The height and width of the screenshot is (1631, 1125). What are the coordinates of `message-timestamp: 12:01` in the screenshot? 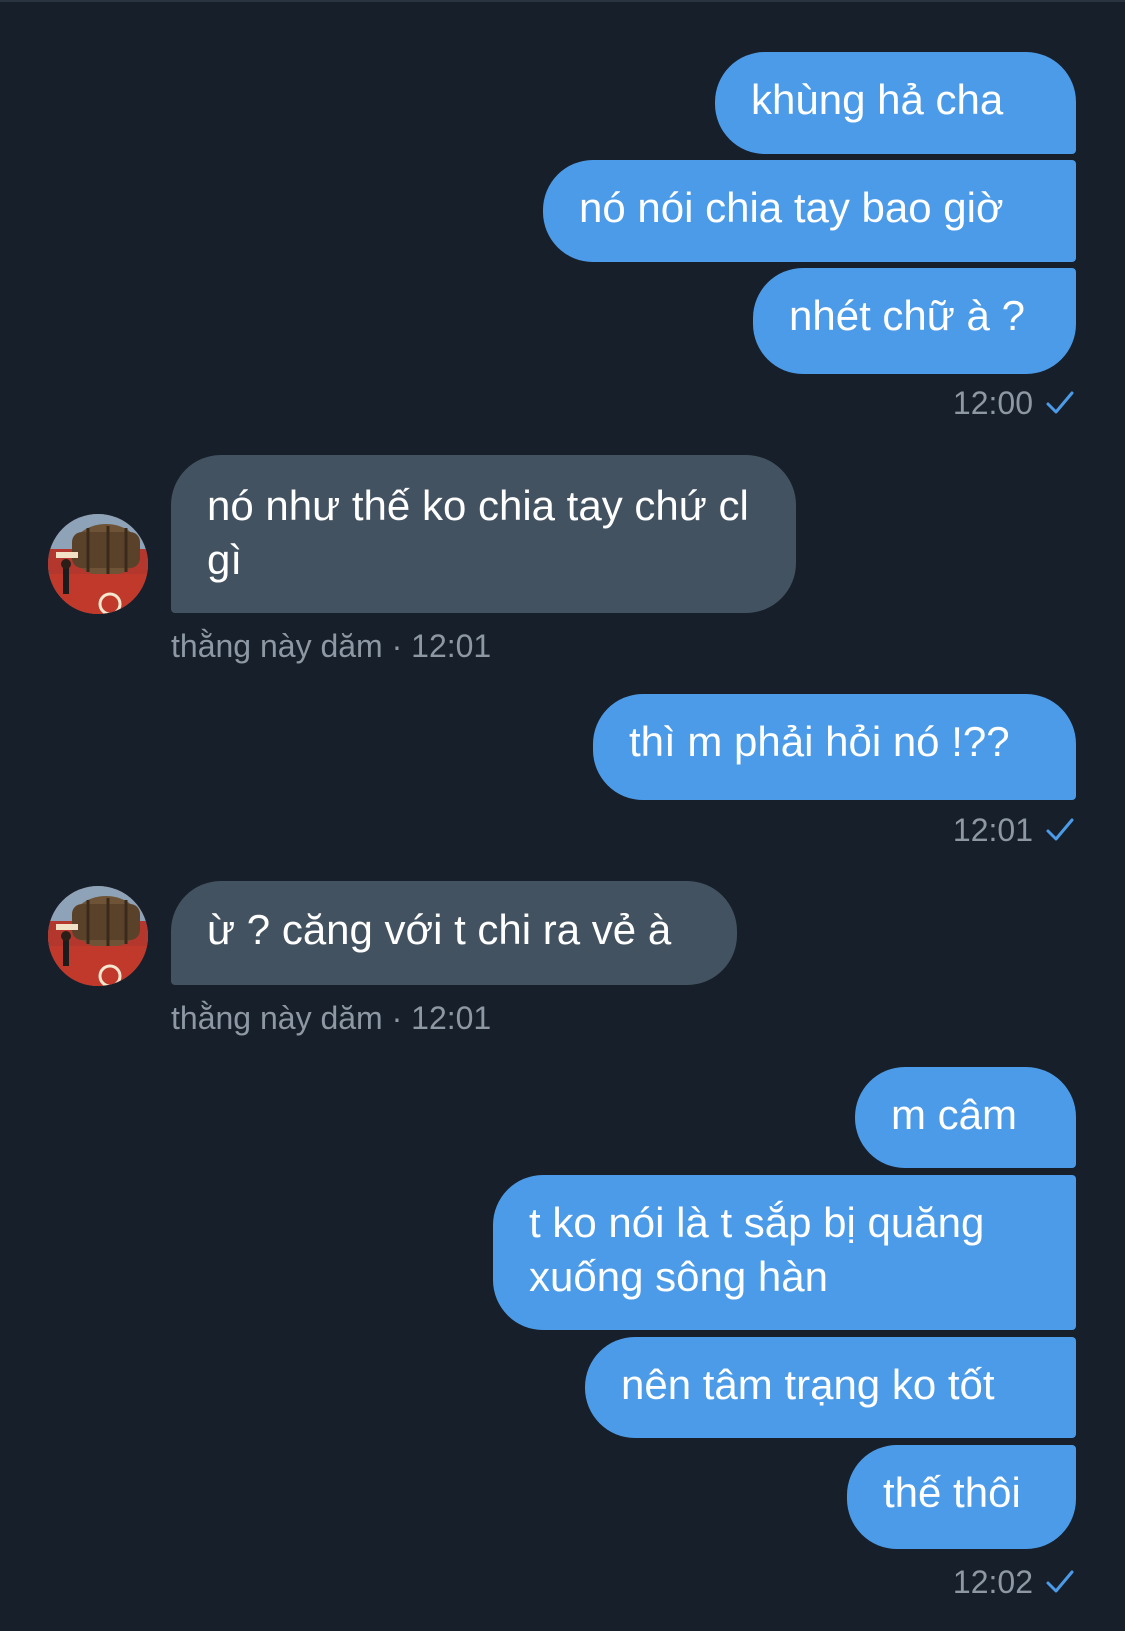 It's located at (1014, 831).